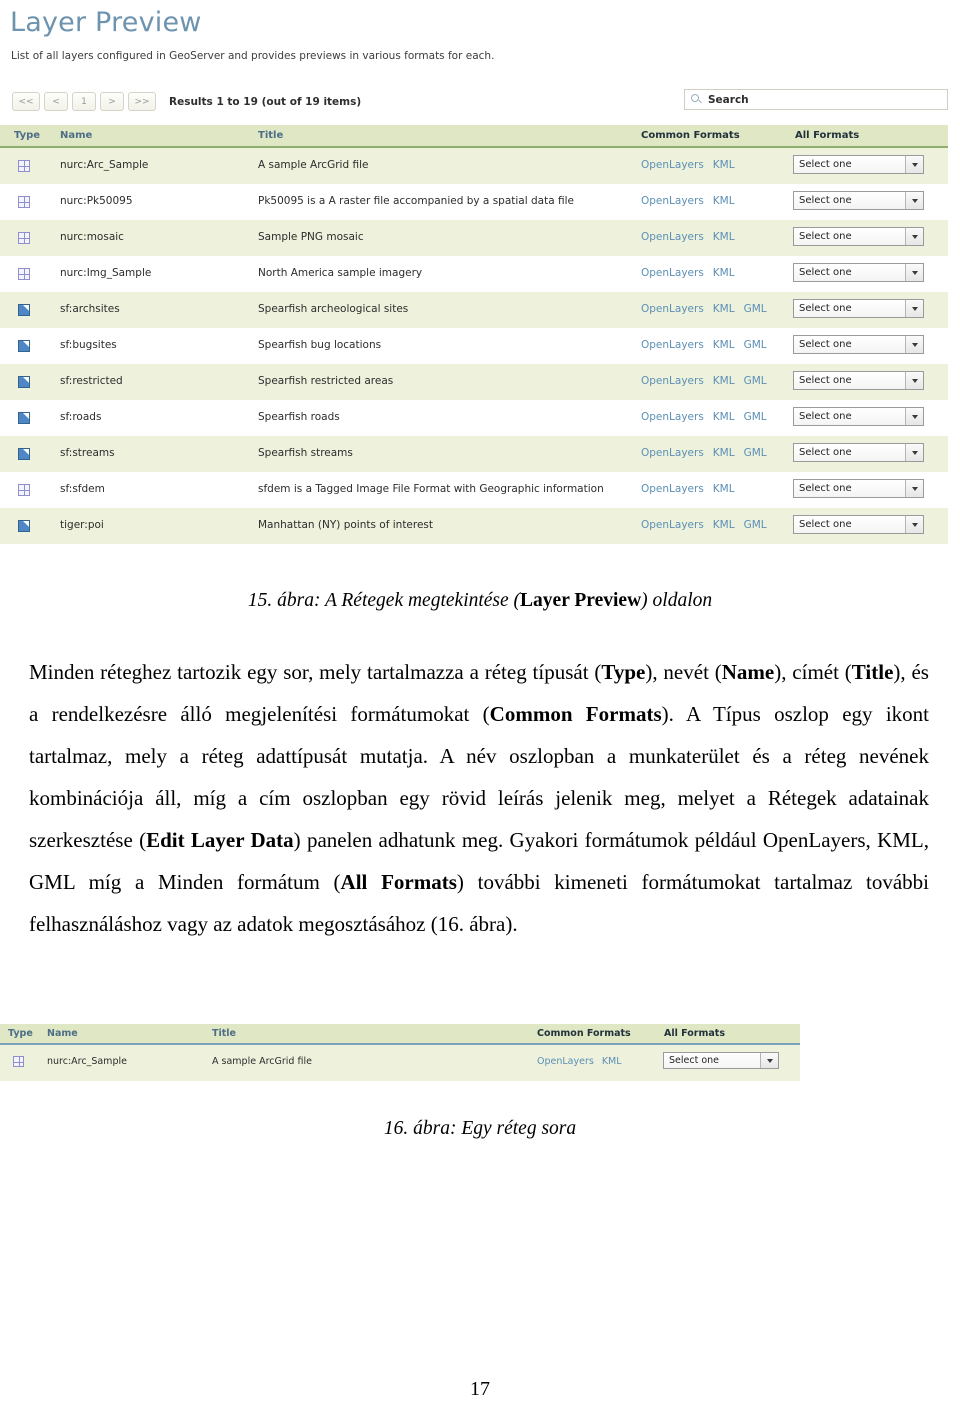 This screenshot has height=1416, width=960. Describe the element at coordinates (92, 237) in the screenshot. I see `layer-name-cell: nurc:mosaic` at that location.